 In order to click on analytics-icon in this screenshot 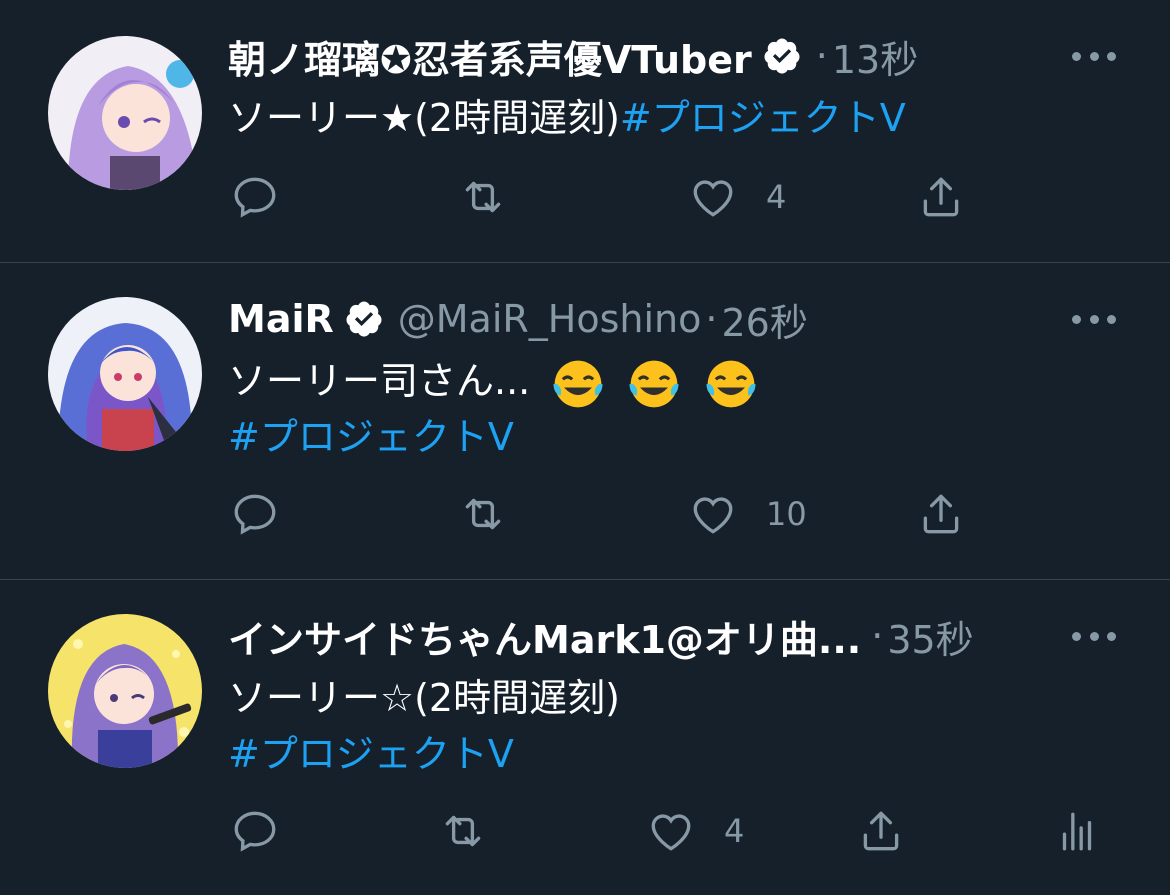, I will do `click(1077, 831)`.